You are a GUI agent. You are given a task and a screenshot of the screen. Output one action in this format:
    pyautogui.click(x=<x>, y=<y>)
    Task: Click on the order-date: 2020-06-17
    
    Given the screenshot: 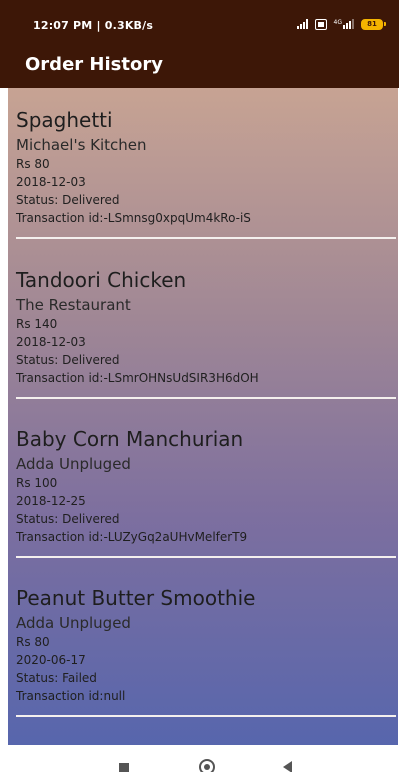 What is the action you would take?
    pyautogui.click(x=51, y=660)
    